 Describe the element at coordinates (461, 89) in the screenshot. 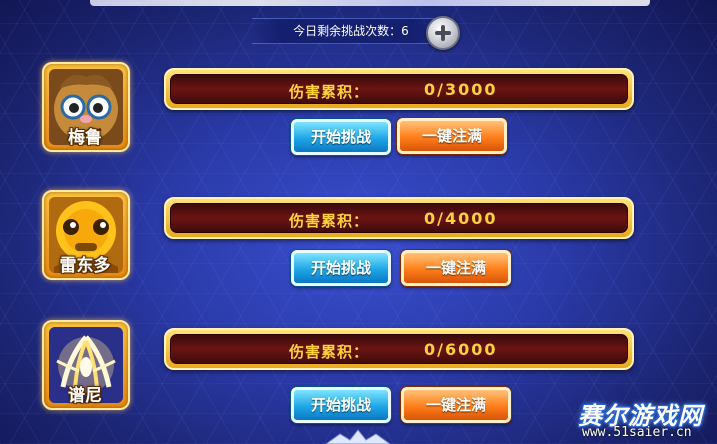

I see `damage-value-1: 0/3000` at that location.